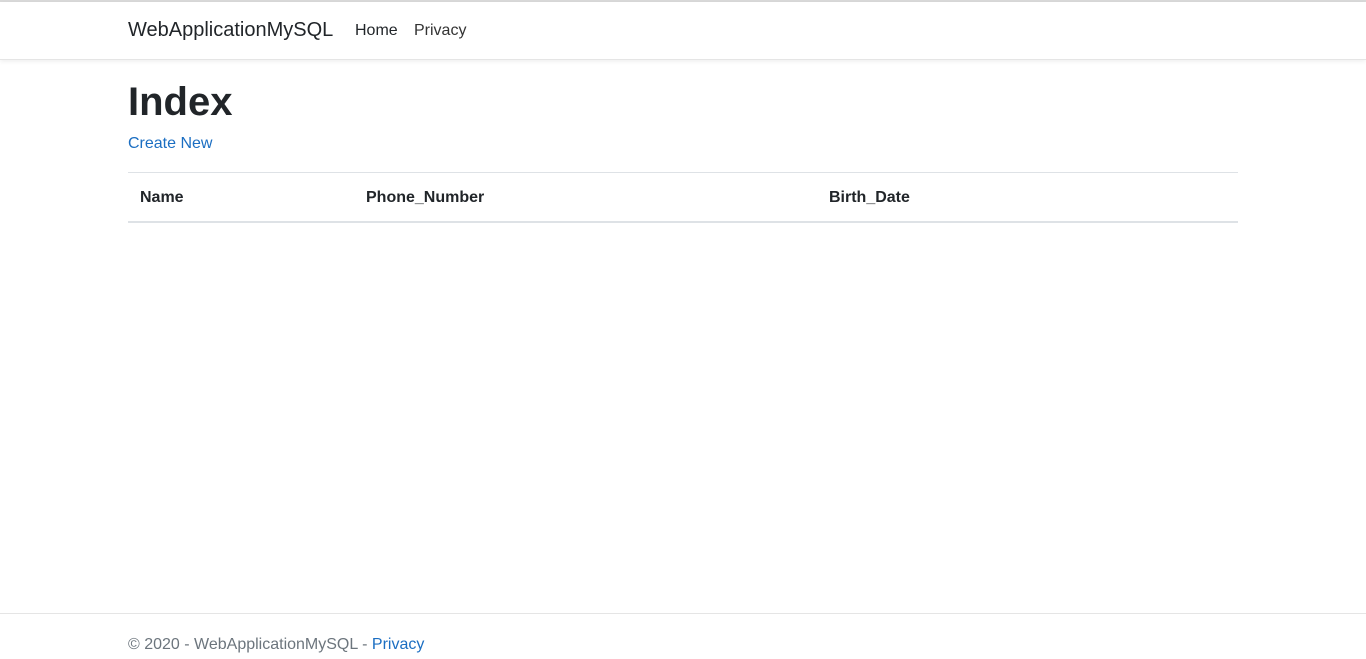  Describe the element at coordinates (1027, 197) in the screenshot. I see `column-header-birth-date: Birth_Date` at that location.